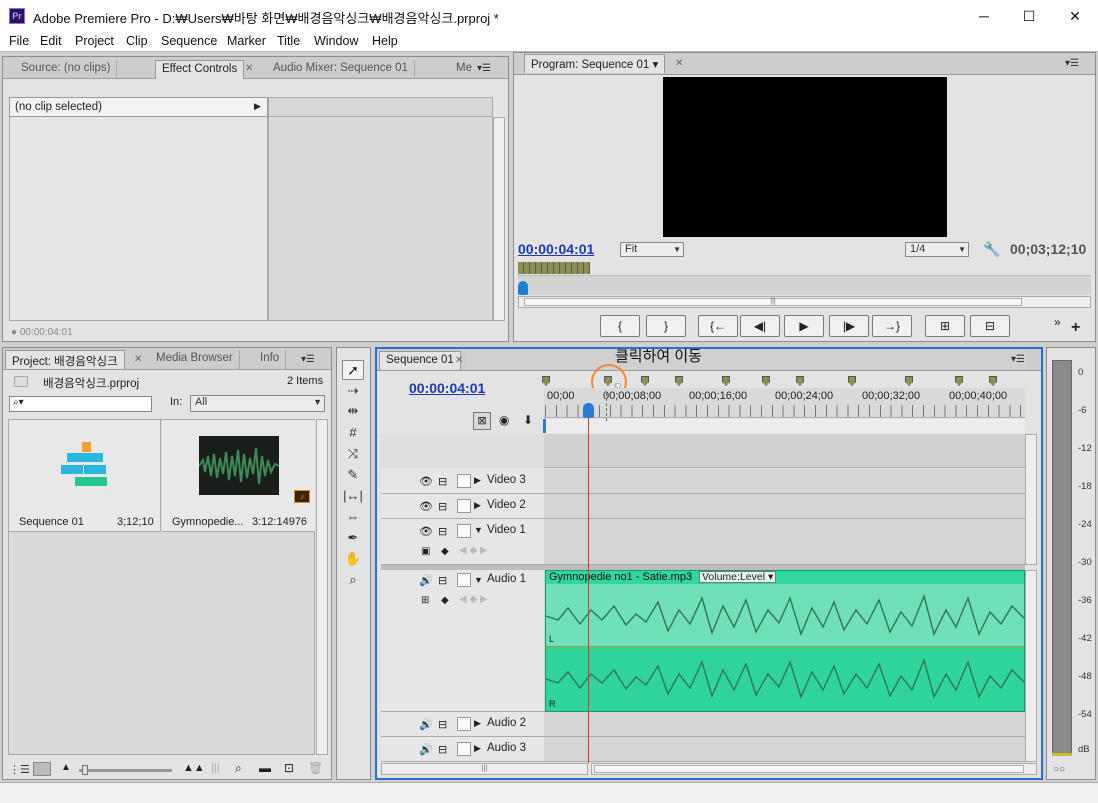  What do you see at coordinates (556, 249) in the screenshot?
I see `program-current-timecode: 00:00:04:01` at bounding box center [556, 249].